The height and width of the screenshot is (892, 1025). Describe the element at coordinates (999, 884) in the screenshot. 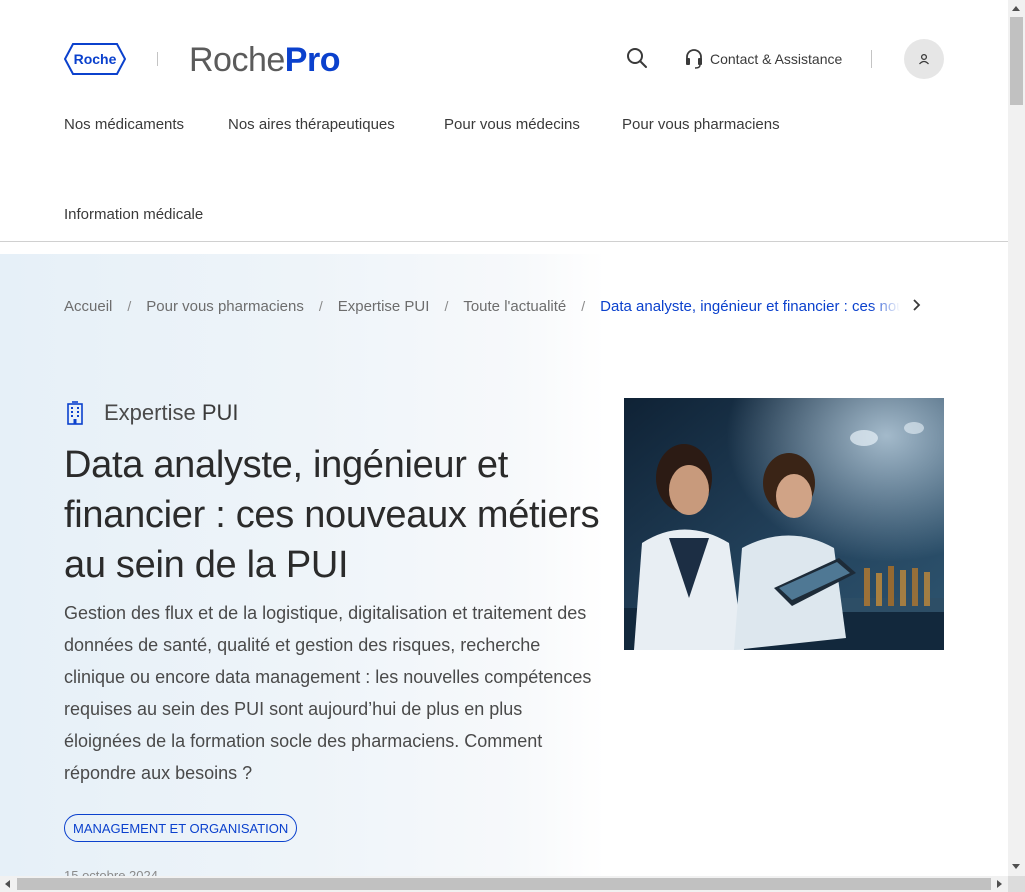

I see `scroll-right-arrow-icon` at that location.